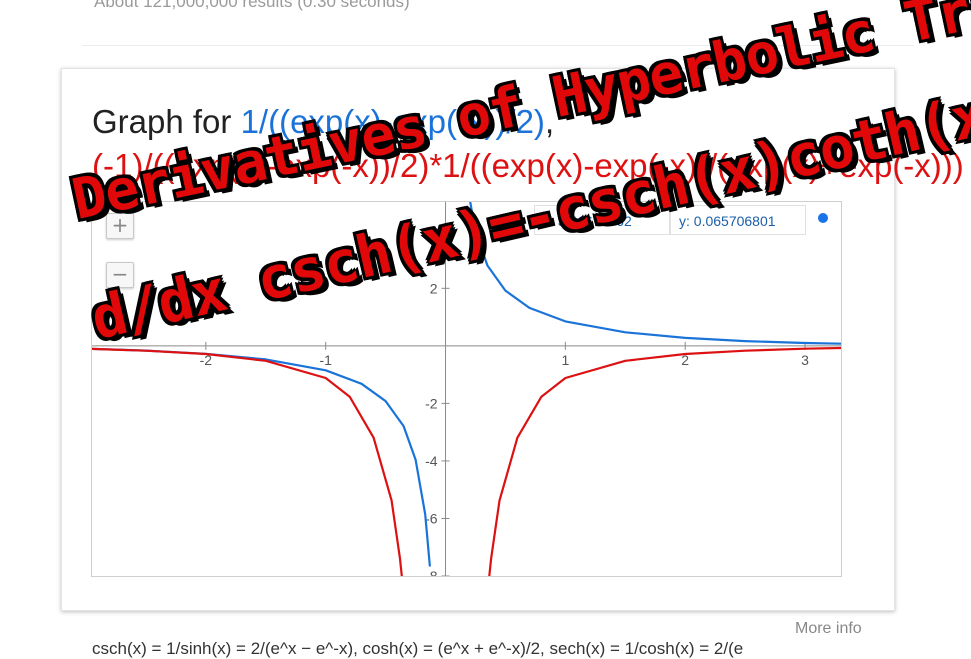 The width and height of the screenshot is (971, 659). Describe the element at coordinates (434, 288) in the screenshot. I see `y-tick-label: 2` at that location.